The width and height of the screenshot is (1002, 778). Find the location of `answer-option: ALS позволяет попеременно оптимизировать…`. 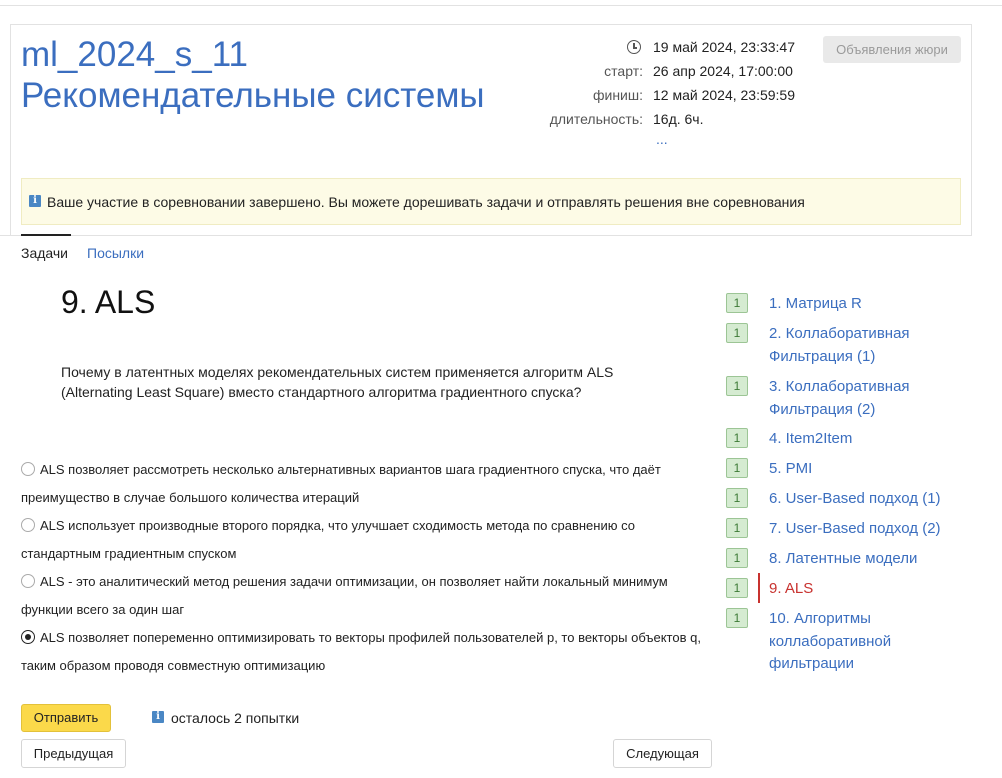

answer-option: ALS позволяет попеременно оптимизировать… is located at coordinates (366, 652).